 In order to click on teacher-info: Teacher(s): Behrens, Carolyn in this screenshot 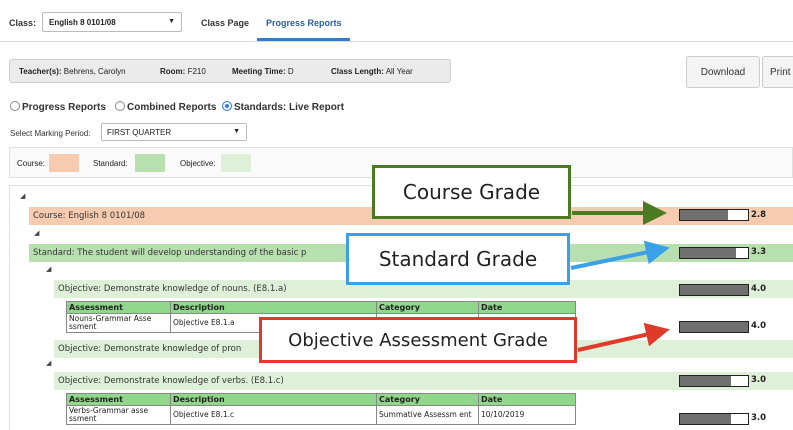, I will do `click(72, 71)`.